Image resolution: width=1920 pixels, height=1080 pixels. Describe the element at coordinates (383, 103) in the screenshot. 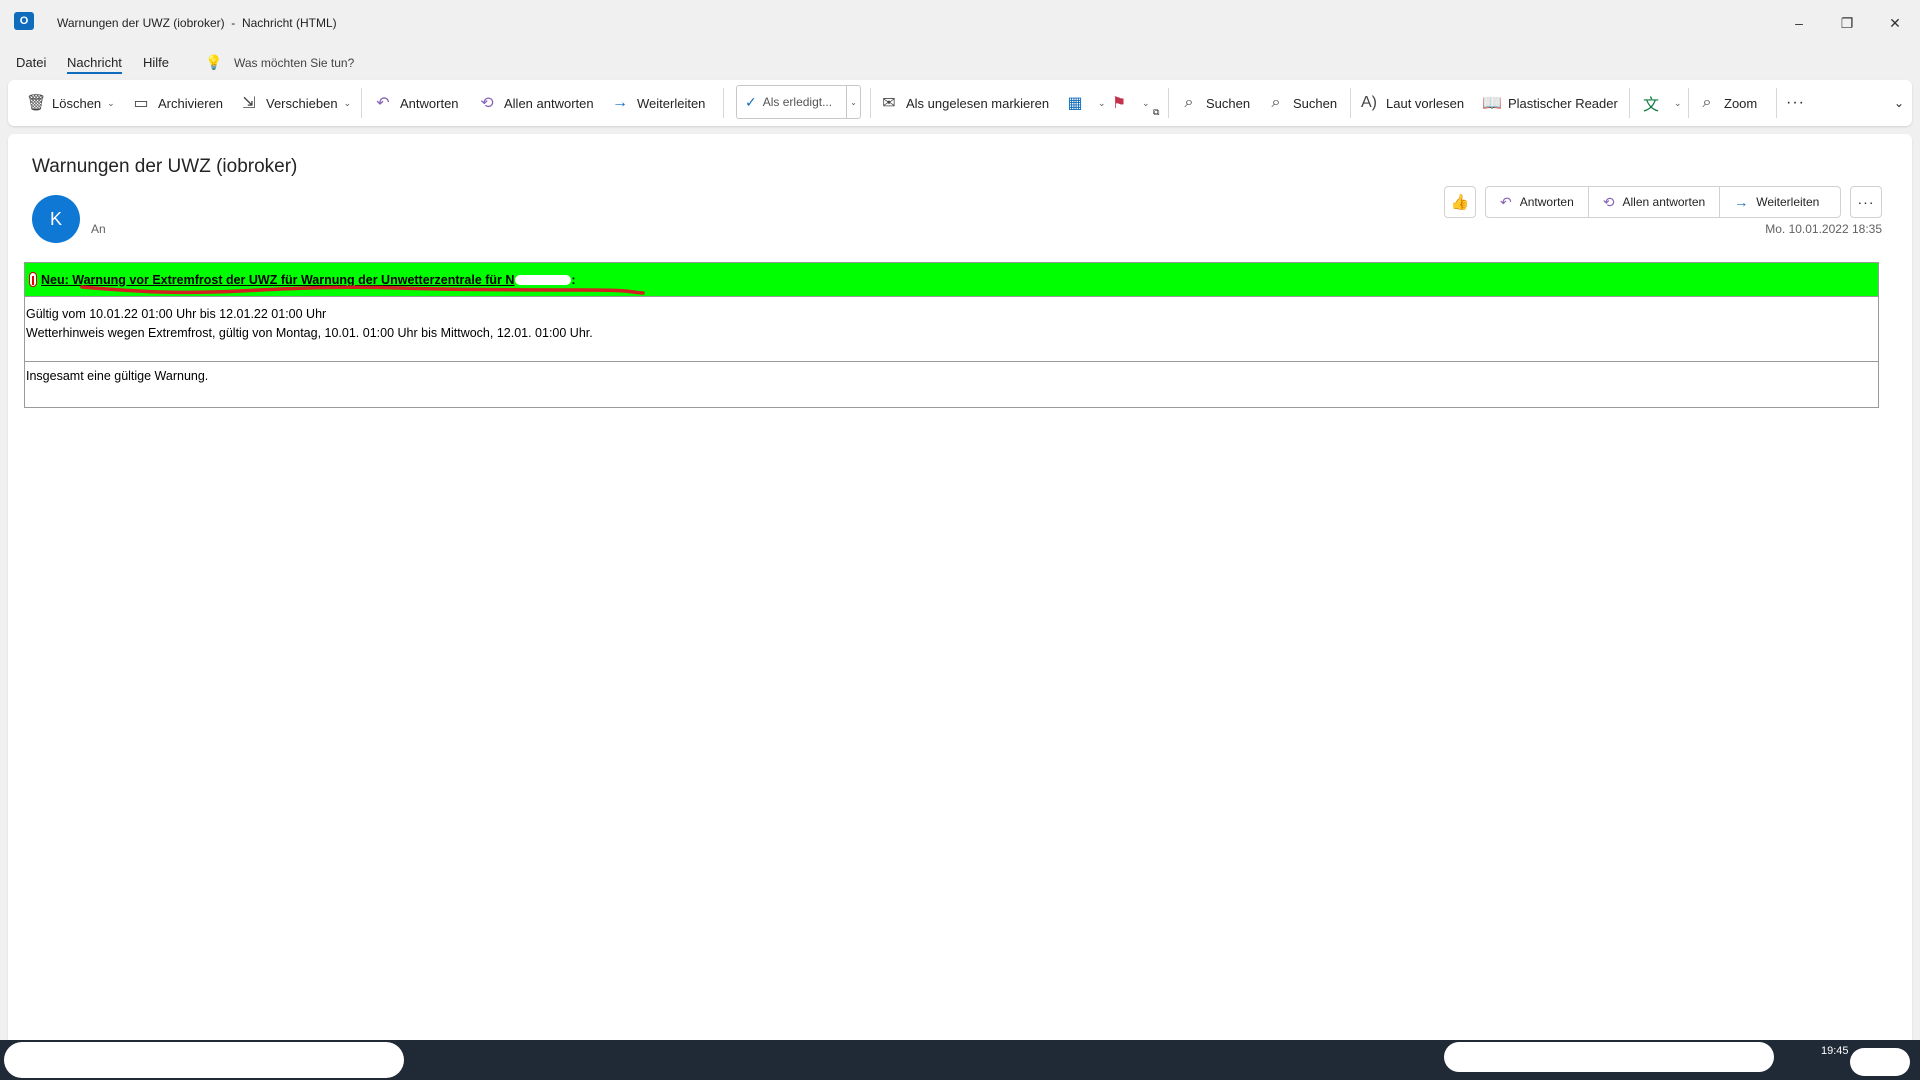

I see `reply-icon: ↶` at that location.